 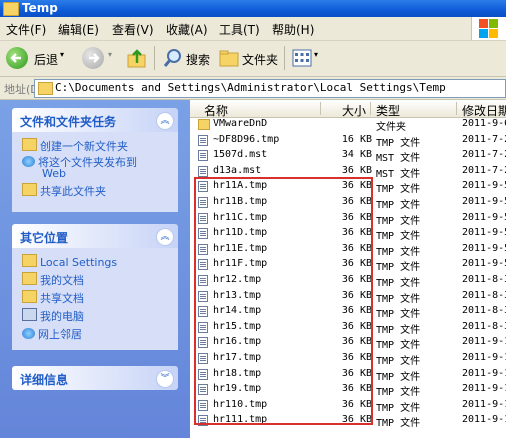 What do you see at coordinates (253, 8) in the screenshot?
I see `title-bar: Temp` at bounding box center [253, 8].